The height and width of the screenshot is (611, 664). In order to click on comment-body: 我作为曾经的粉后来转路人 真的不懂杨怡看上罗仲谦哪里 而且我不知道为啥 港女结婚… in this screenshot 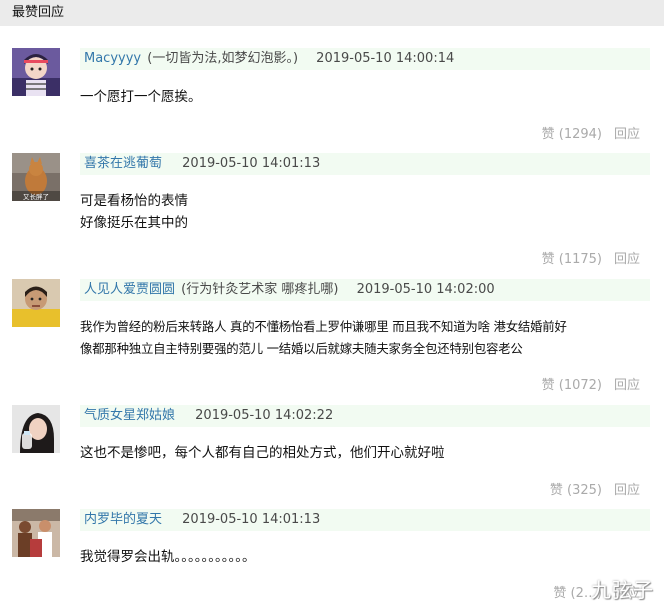, I will do `click(365, 338)`.